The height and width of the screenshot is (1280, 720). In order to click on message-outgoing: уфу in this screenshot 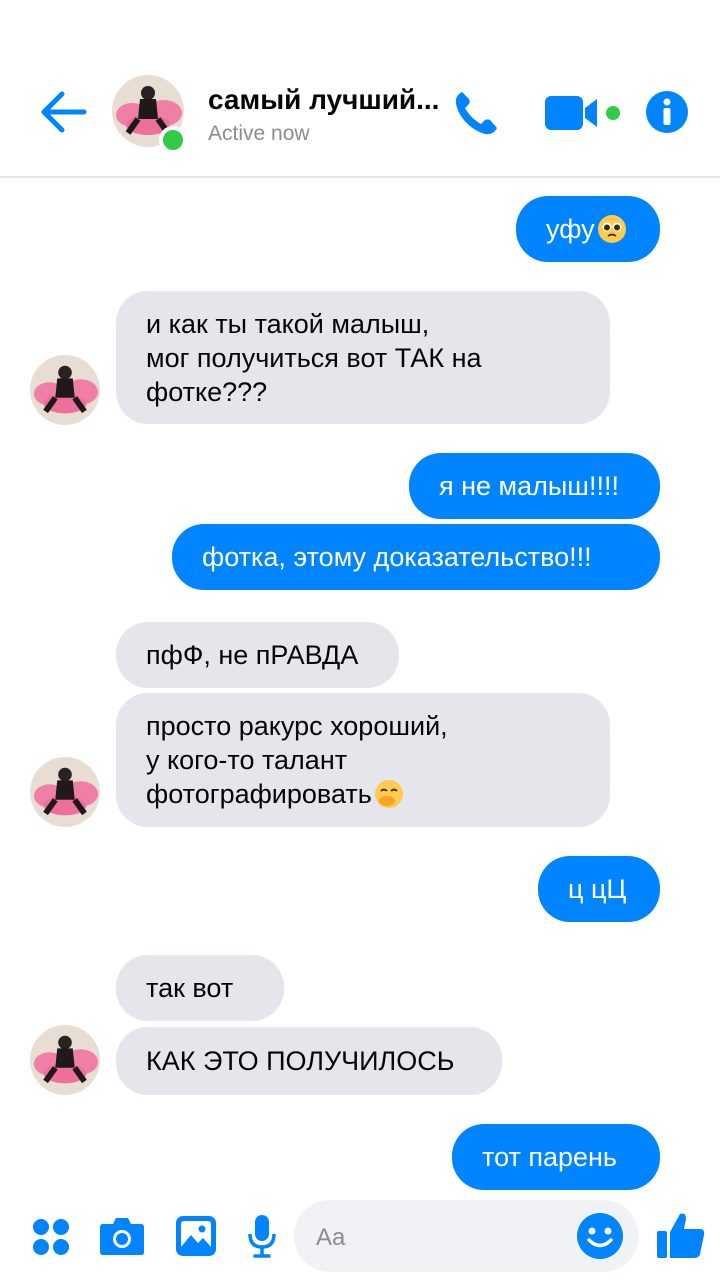, I will do `click(588, 229)`.